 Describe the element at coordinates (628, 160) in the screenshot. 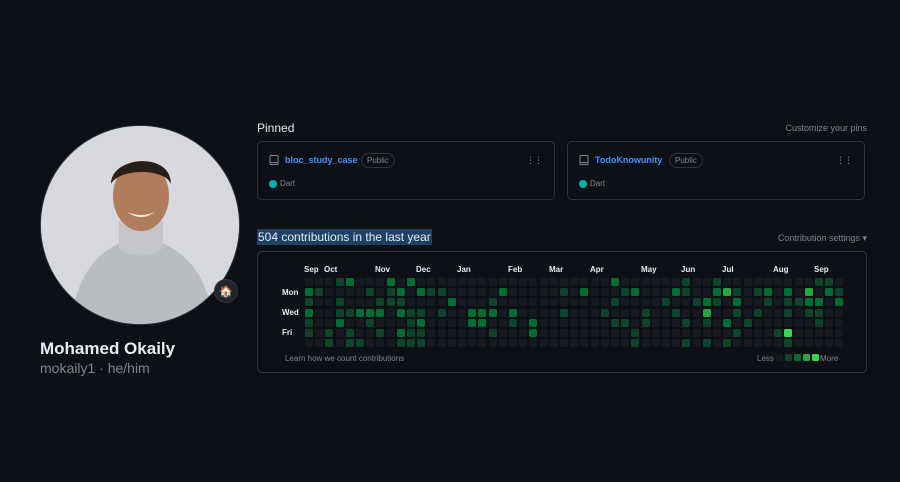

I see `repo-name-link: TodoKnowunity` at that location.